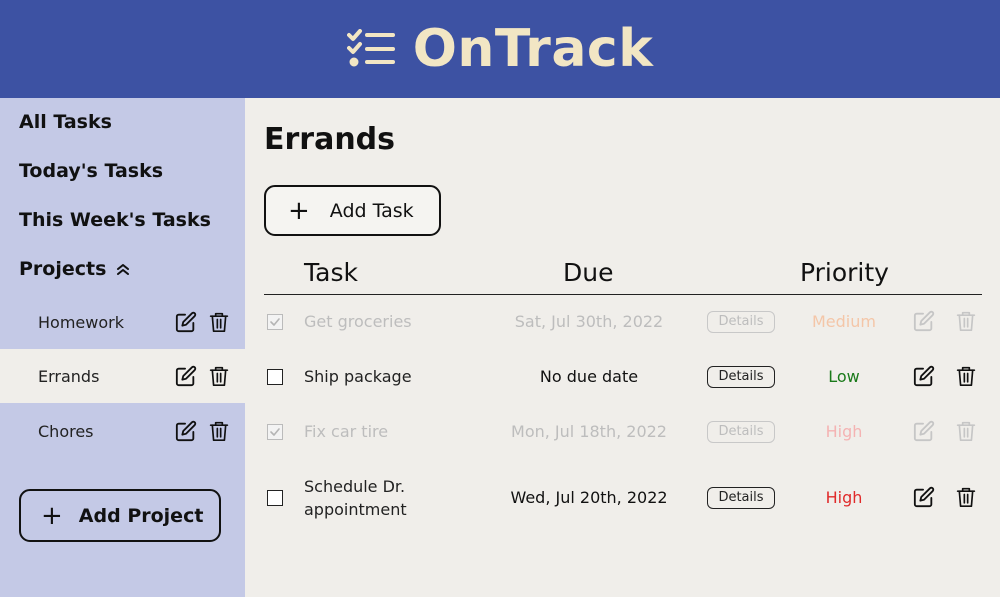 The image size is (1000, 597). What do you see at coordinates (358, 321) in the screenshot?
I see `task-name: Get groceries` at bounding box center [358, 321].